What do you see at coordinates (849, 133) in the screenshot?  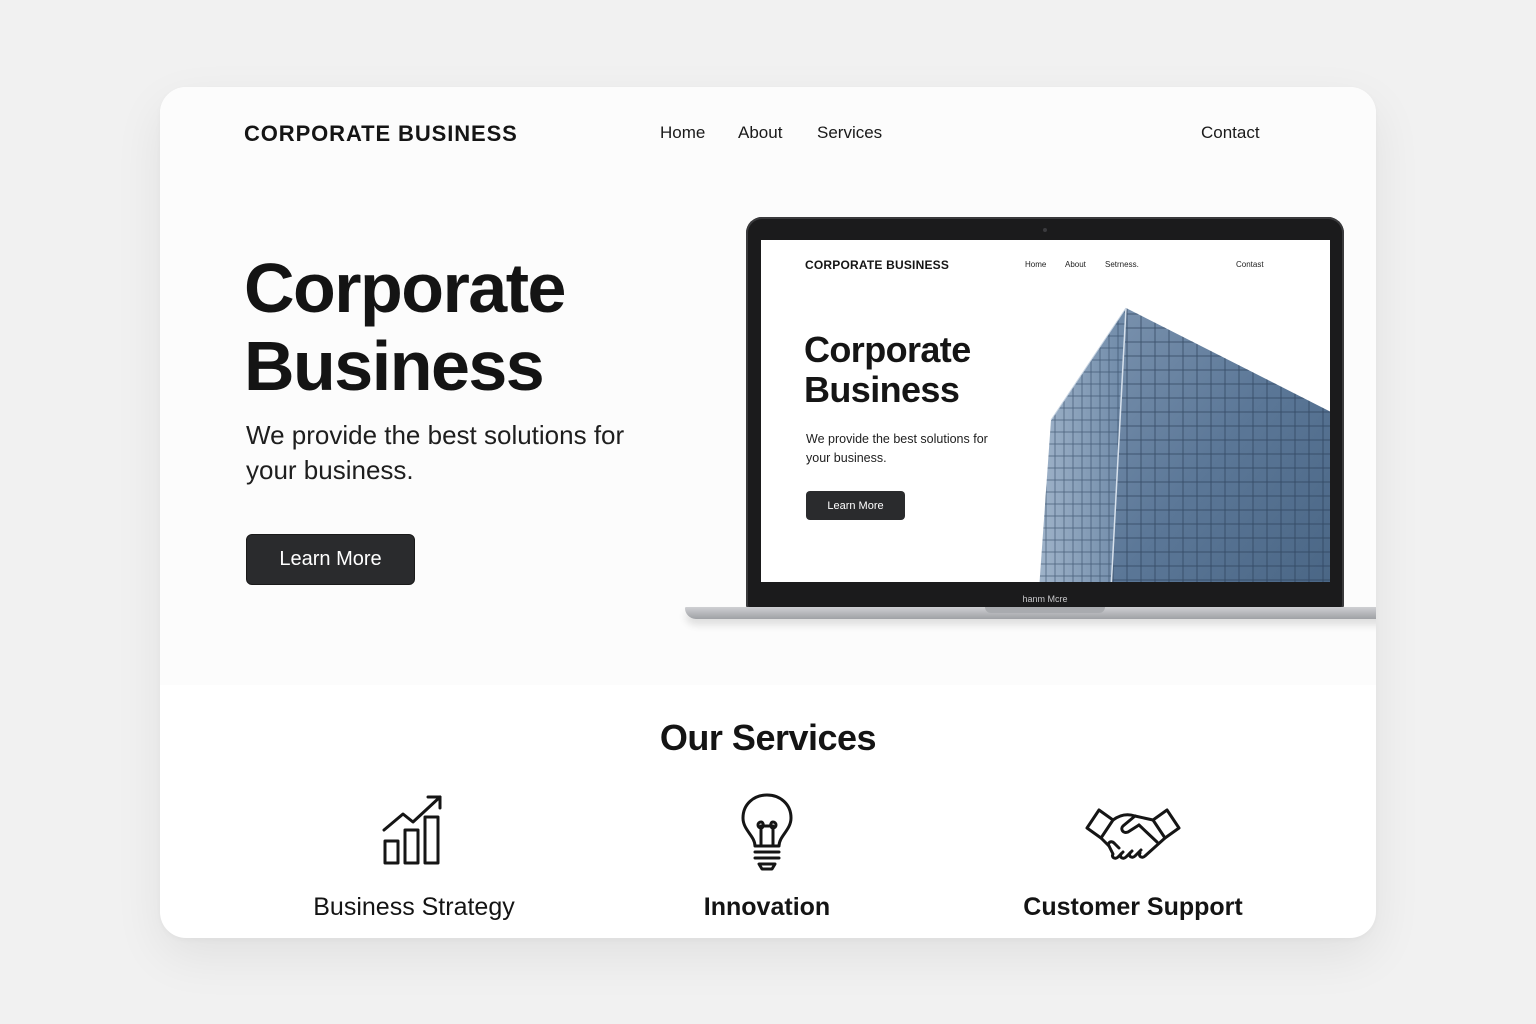 I see `nav-link-services: Services` at bounding box center [849, 133].